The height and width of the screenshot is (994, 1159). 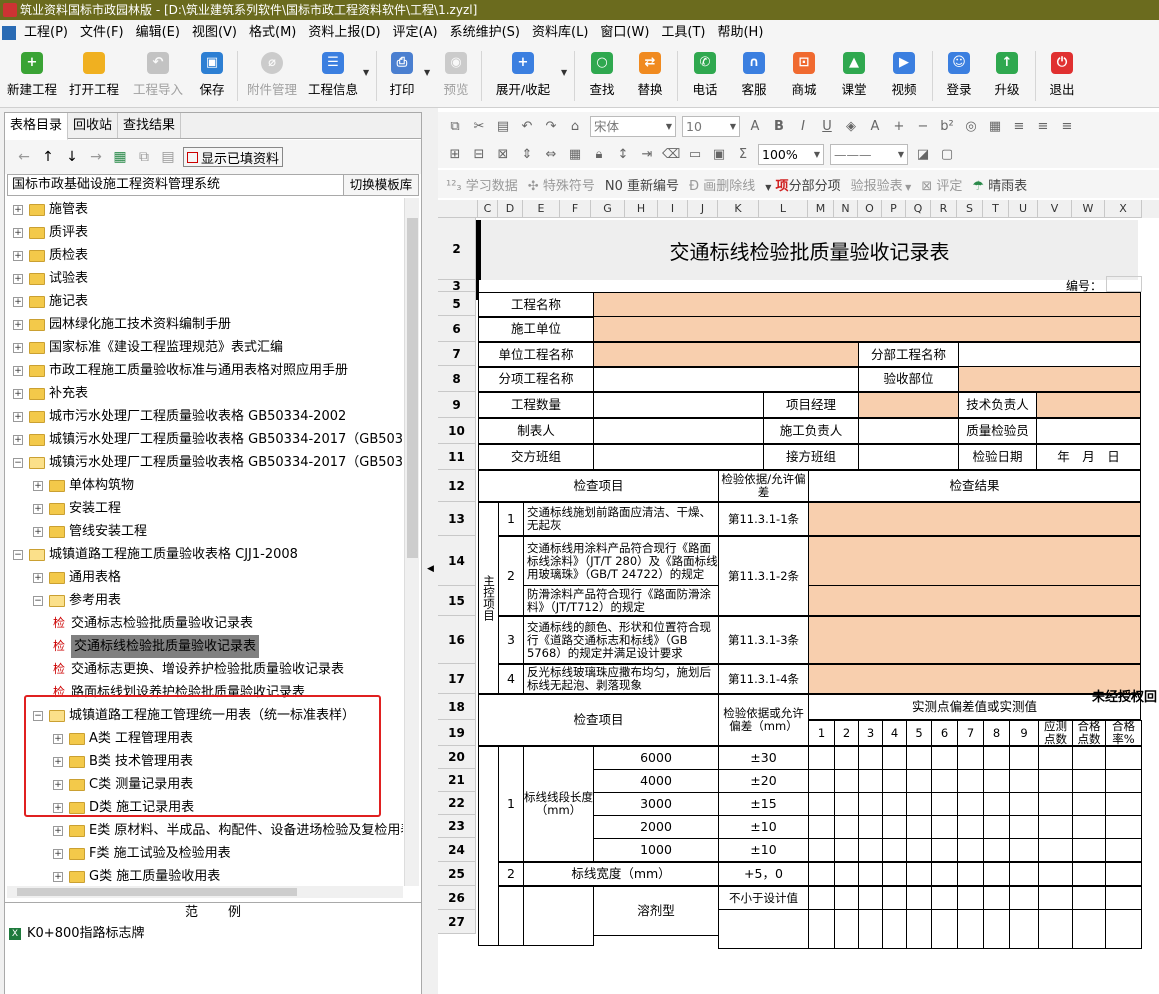 What do you see at coordinates (1088, 457) in the screenshot?
I see `inspection-date-field: 年 月 日` at bounding box center [1088, 457].